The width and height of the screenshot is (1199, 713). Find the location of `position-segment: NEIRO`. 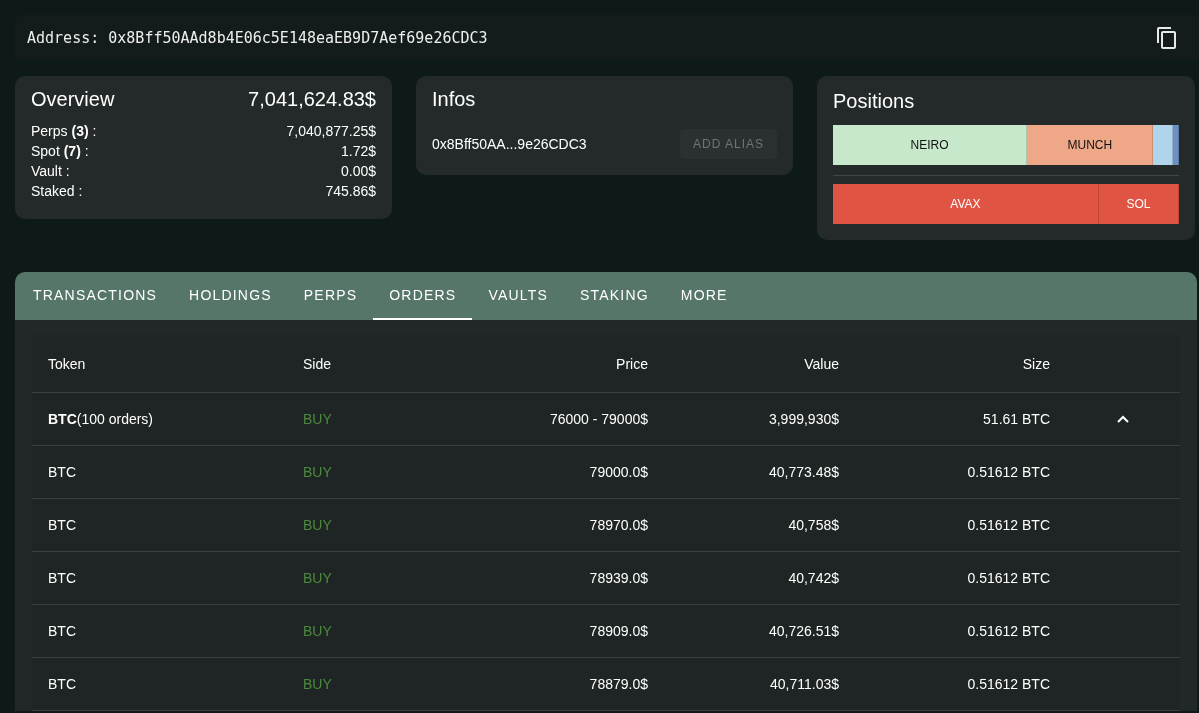

position-segment: NEIRO is located at coordinates (930, 145).